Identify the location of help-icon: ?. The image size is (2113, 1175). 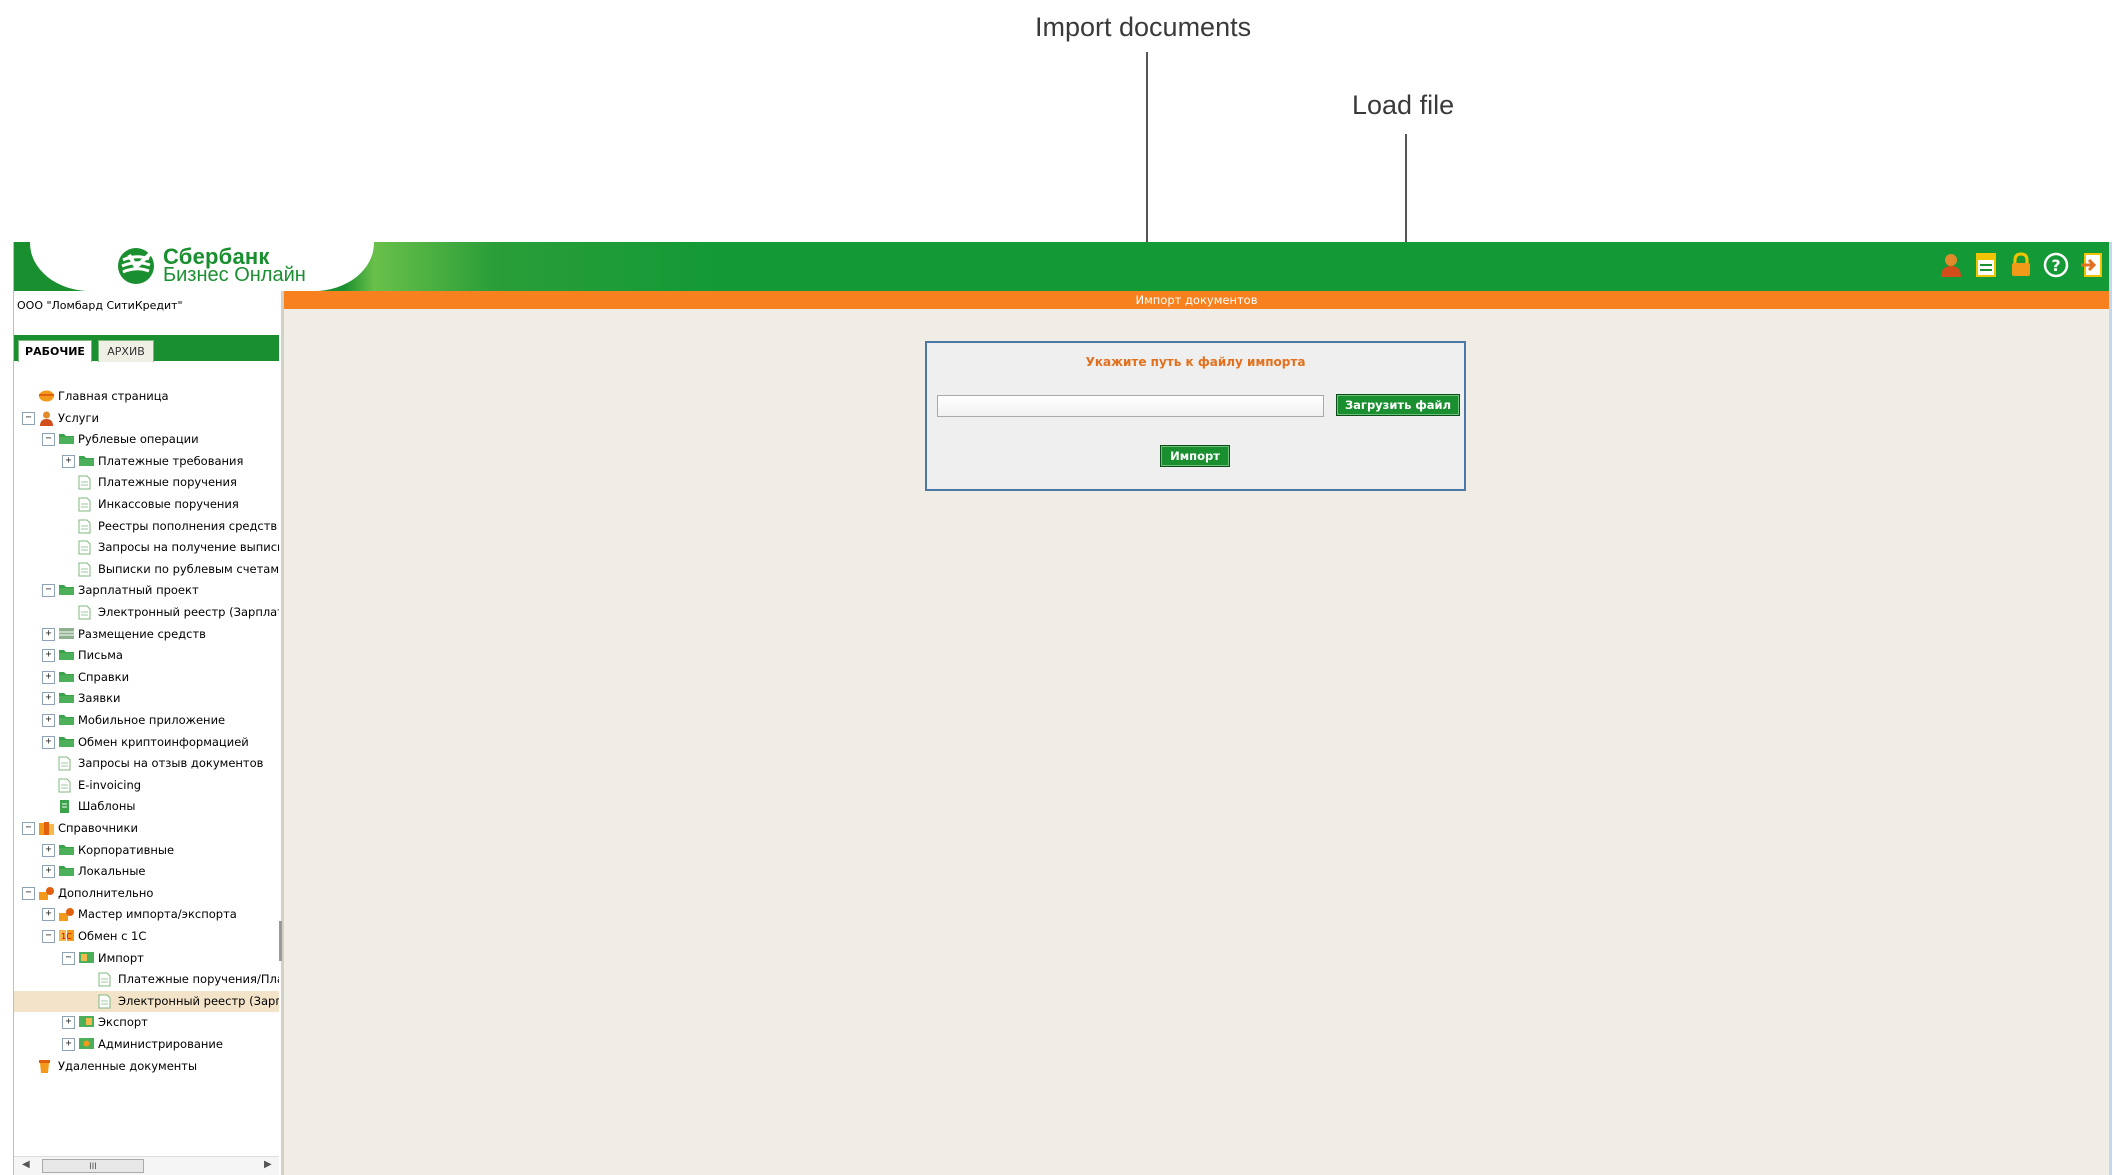
(2056, 265).